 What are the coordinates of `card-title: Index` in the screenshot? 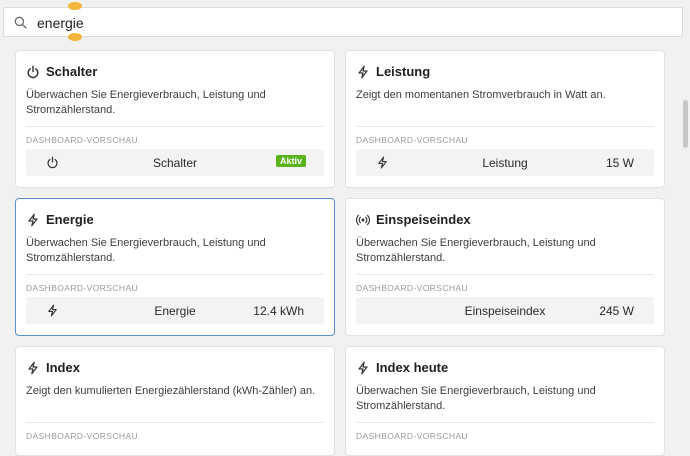 It's located at (63, 367).